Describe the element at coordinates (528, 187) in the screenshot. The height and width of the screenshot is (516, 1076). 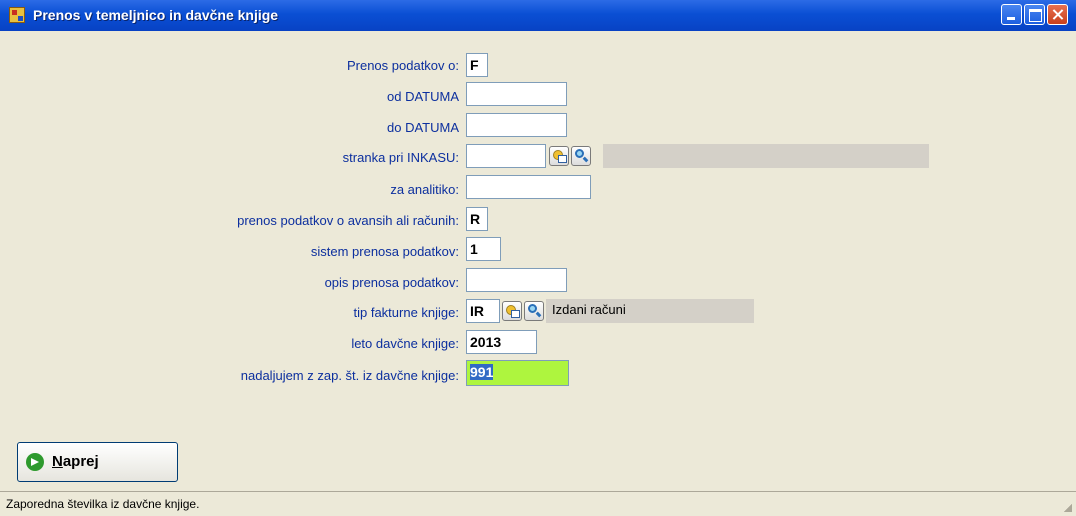
I see `za-analitiko-field` at that location.